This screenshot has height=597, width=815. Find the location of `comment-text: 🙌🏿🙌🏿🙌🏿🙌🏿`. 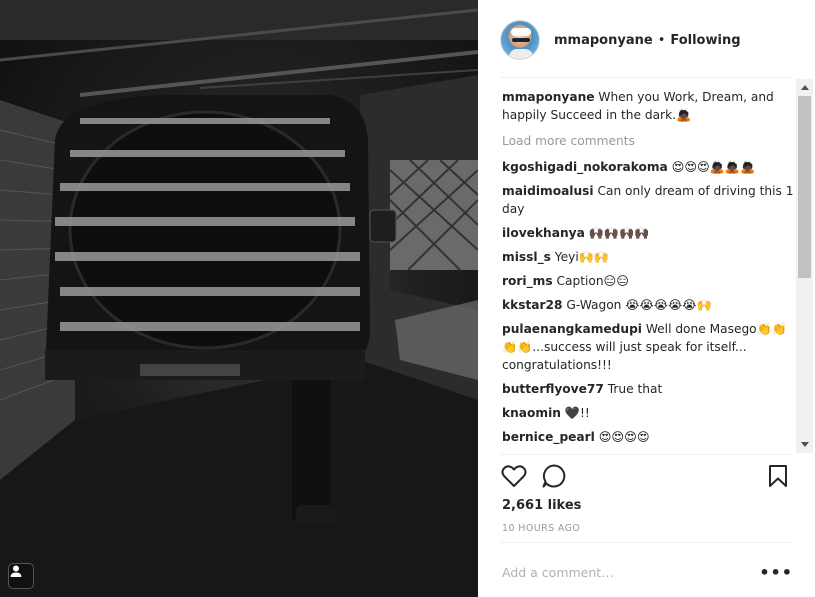

comment-text: 🙌🏿🙌🏿🙌🏿🙌🏿 is located at coordinates (619, 233).